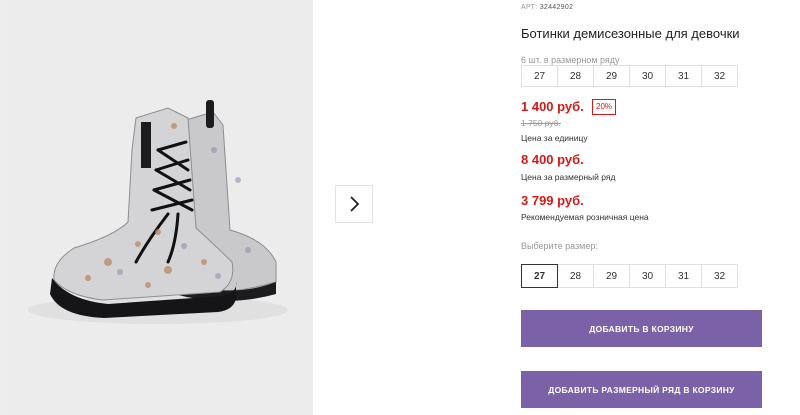  Describe the element at coordinates (559, 246) in the screenshot. I see `size-picker-caption: Выберите размер:` at that location.